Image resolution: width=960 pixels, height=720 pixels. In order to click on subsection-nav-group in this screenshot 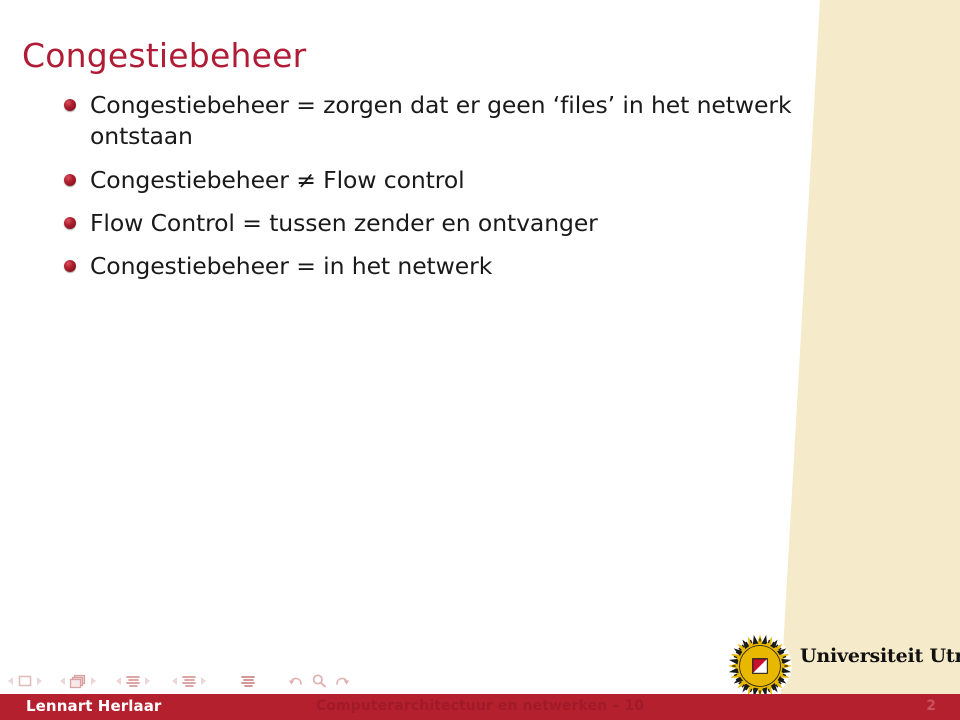, I will do `click(133, 681)`.